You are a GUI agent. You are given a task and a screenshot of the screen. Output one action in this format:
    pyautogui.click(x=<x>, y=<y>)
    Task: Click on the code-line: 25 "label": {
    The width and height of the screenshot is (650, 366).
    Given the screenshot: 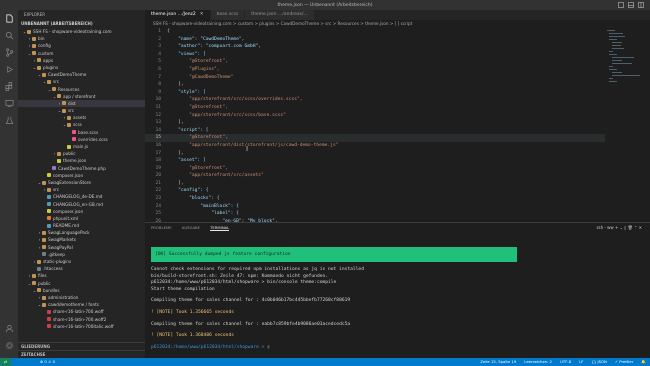 What is the action you would take?
    pyautogui.click(x=375, y=214)
    